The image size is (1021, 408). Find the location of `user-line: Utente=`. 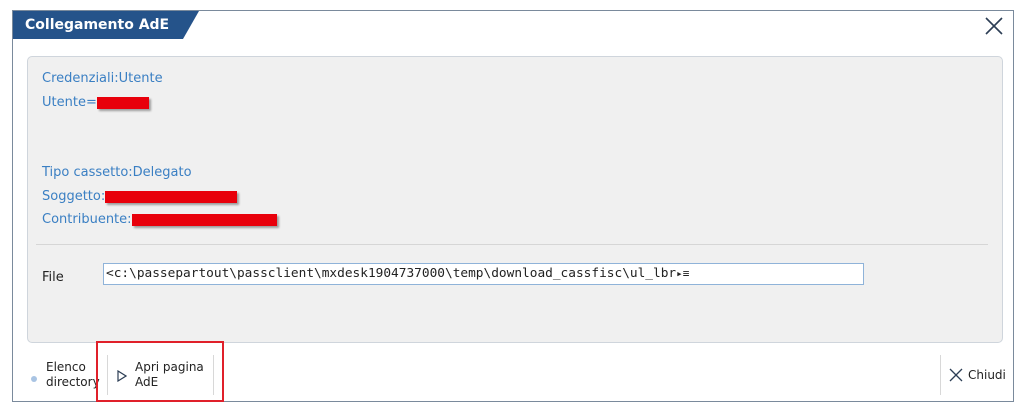

user-line: Utente= is located at coordinates (95, 102).